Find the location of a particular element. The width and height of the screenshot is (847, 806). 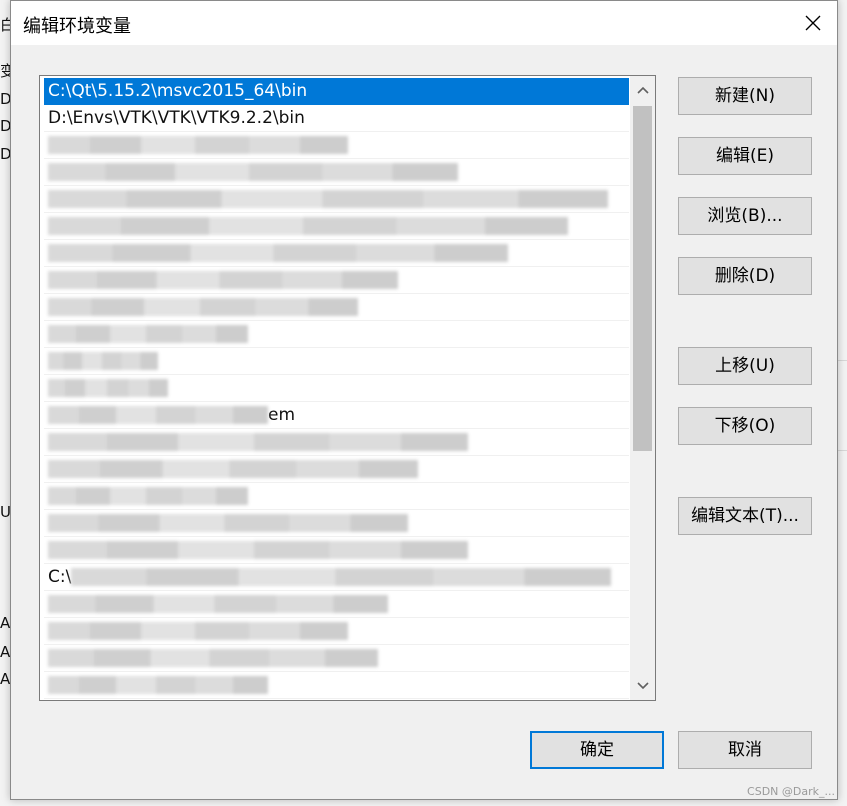

move-down-button: 下移(O) is located at coordinates (745, 426).